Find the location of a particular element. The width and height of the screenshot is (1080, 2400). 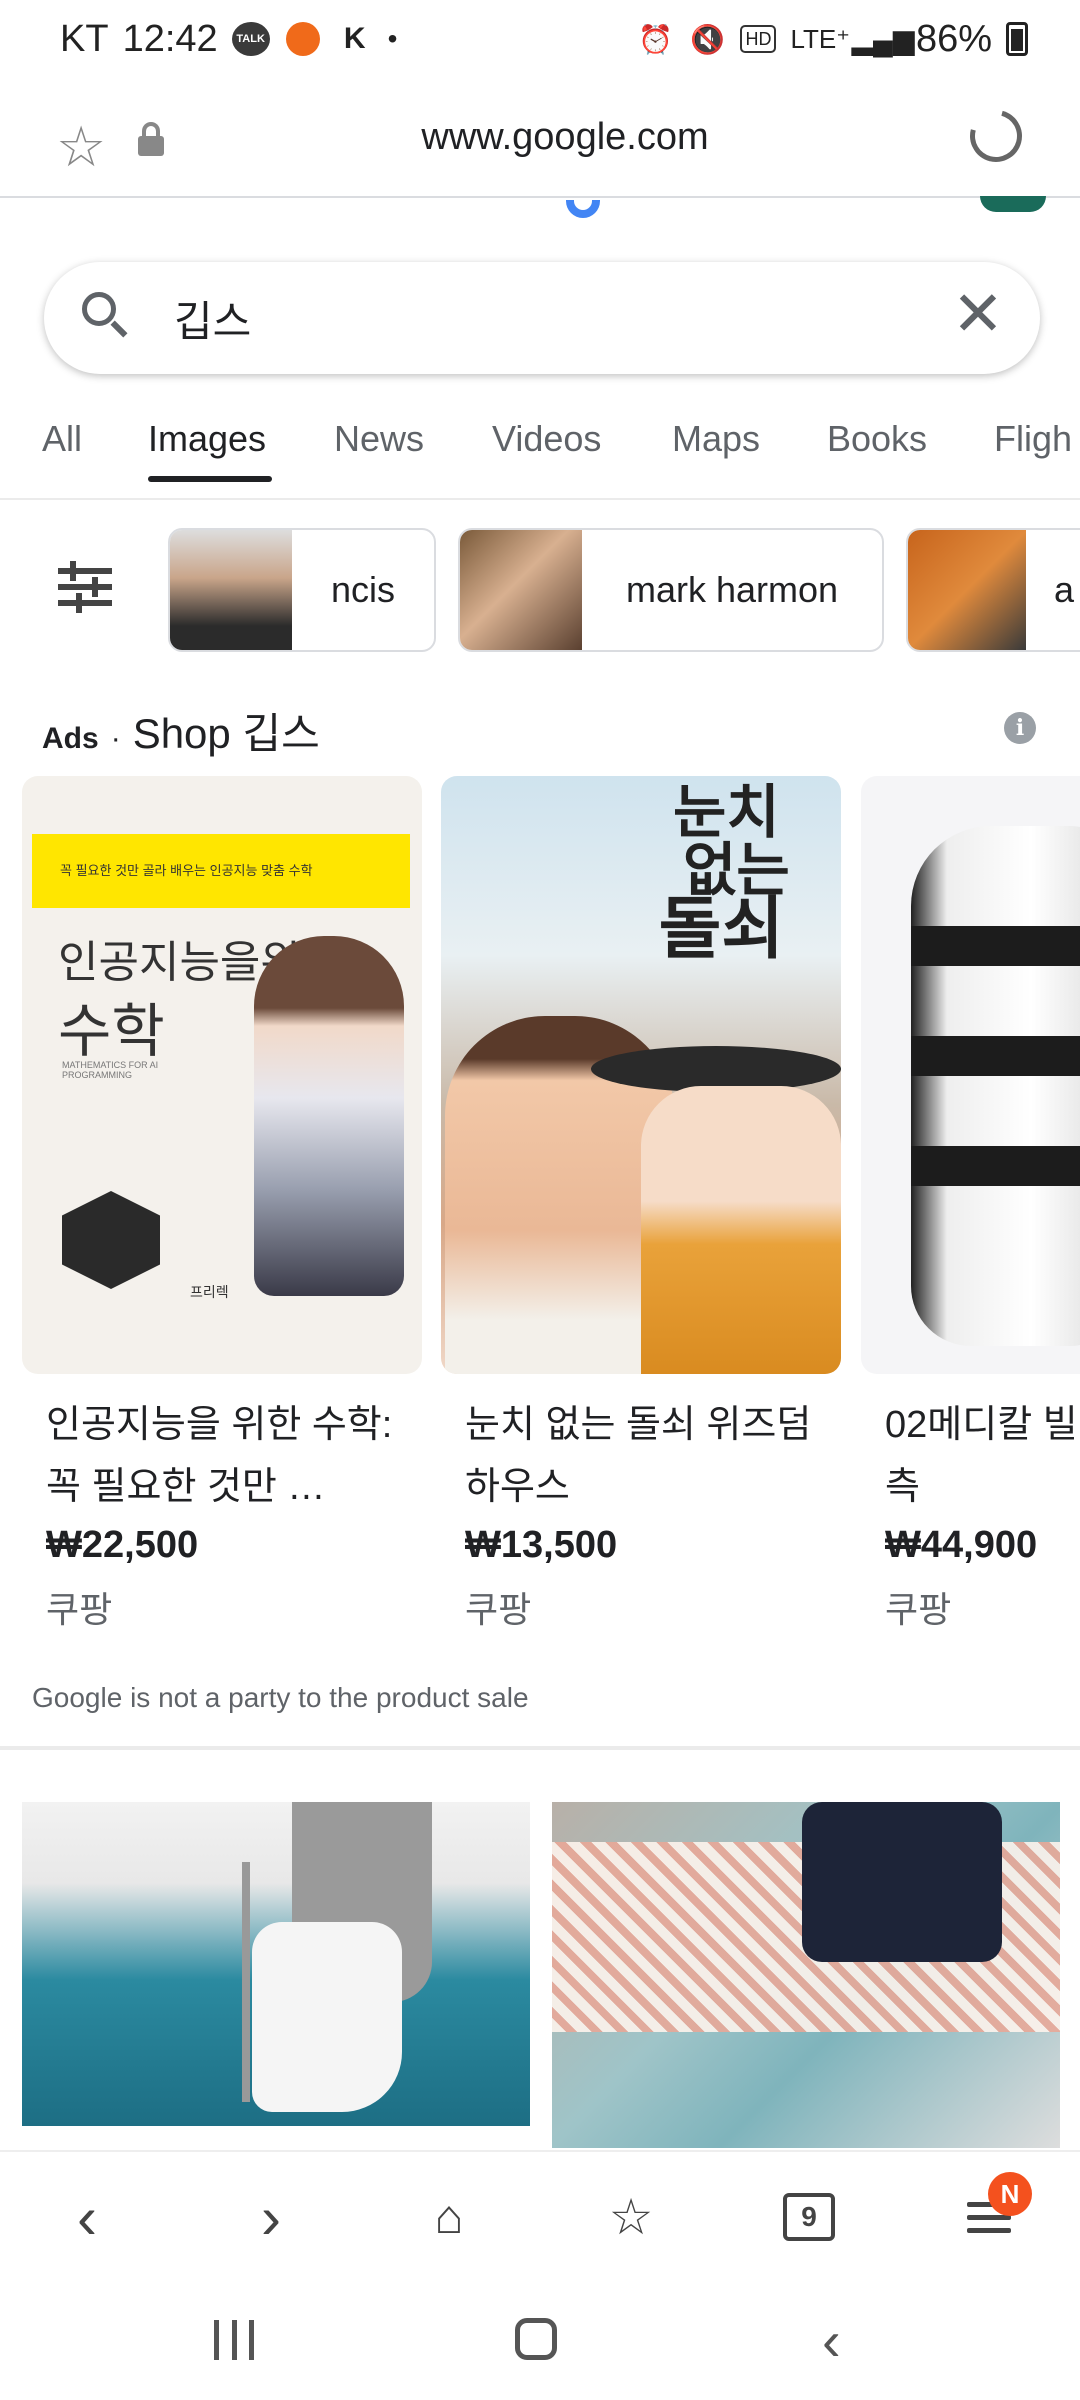

tune-filter-icon is located at coordinates (85, 587).